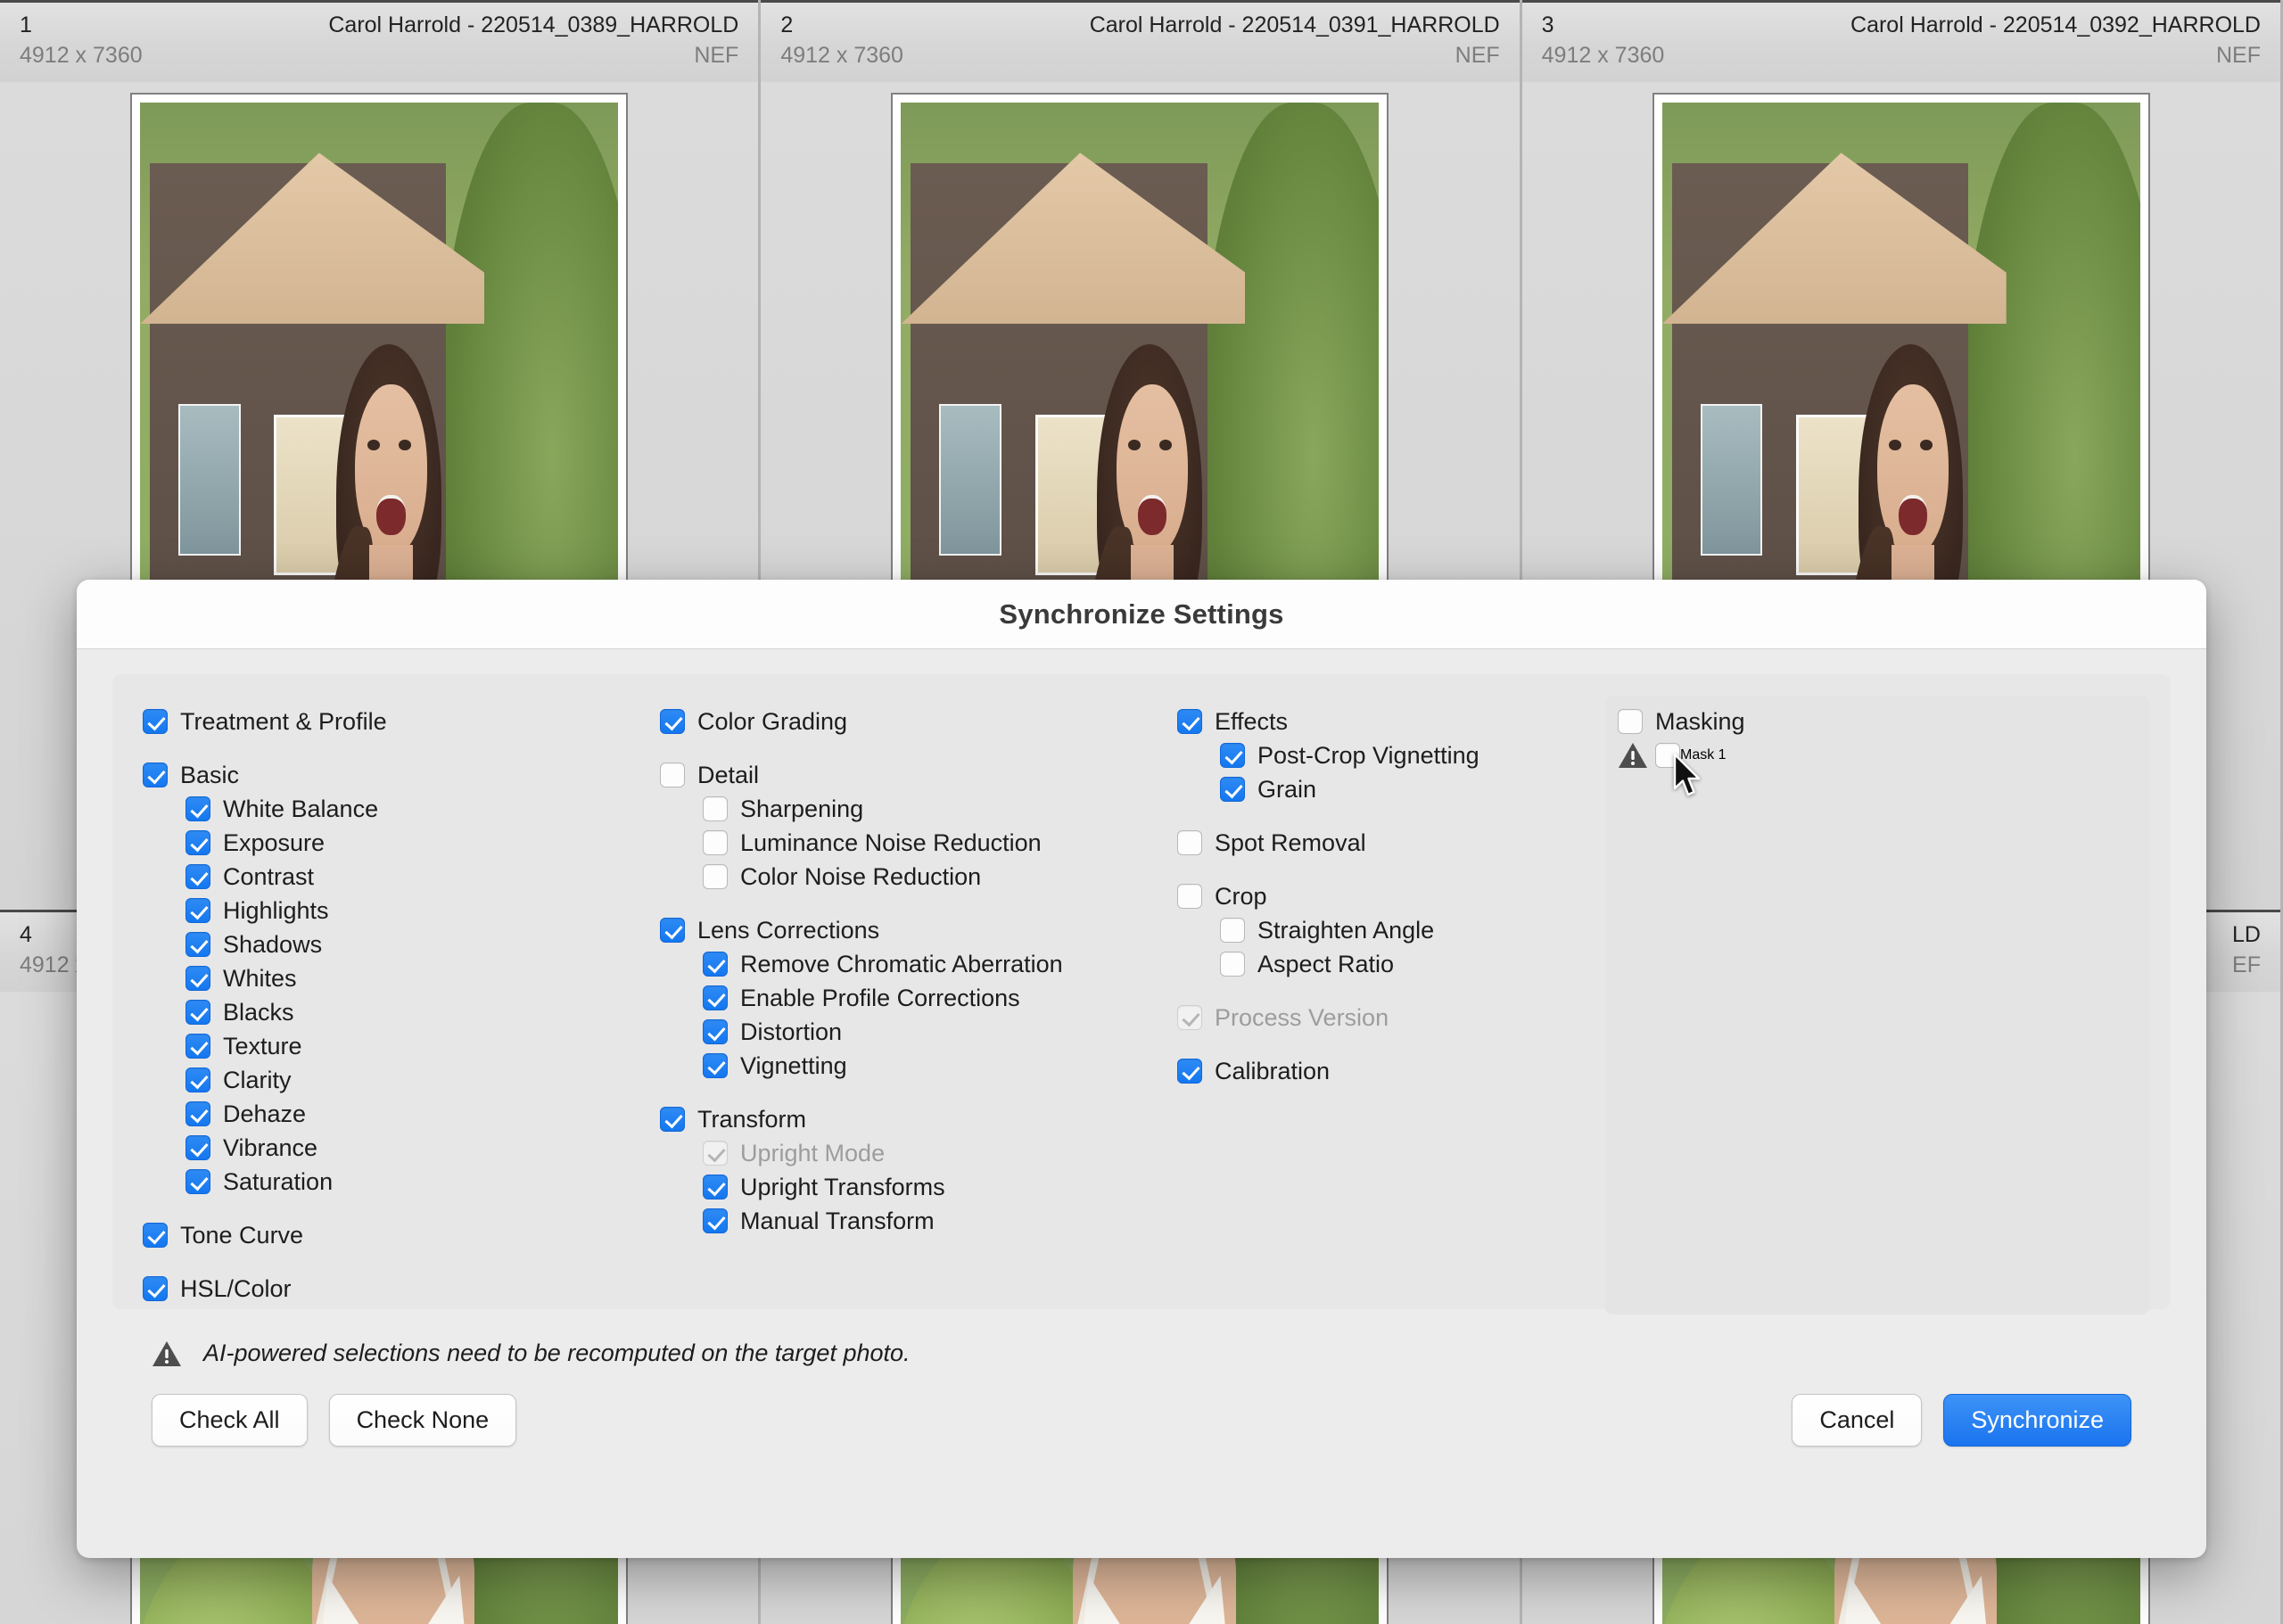  What do you see at coordinates (715, 1220) in the screenshot?
I see `checkbox-manual-transform` at bounding box center [715, 1220].